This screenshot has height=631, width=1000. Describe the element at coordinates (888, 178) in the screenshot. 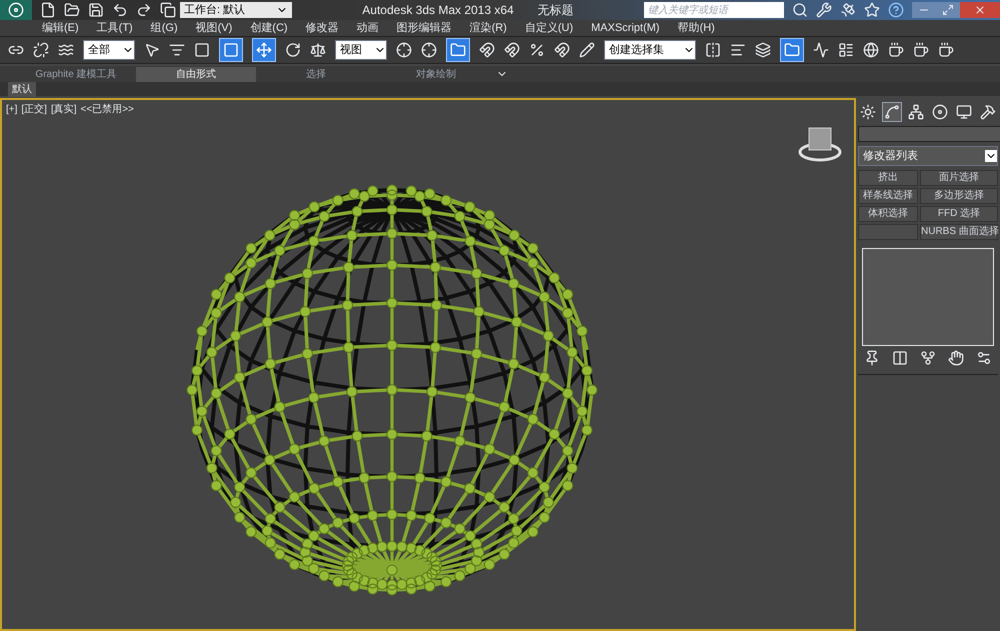

I see `modifier-button: 挤出` at that location.